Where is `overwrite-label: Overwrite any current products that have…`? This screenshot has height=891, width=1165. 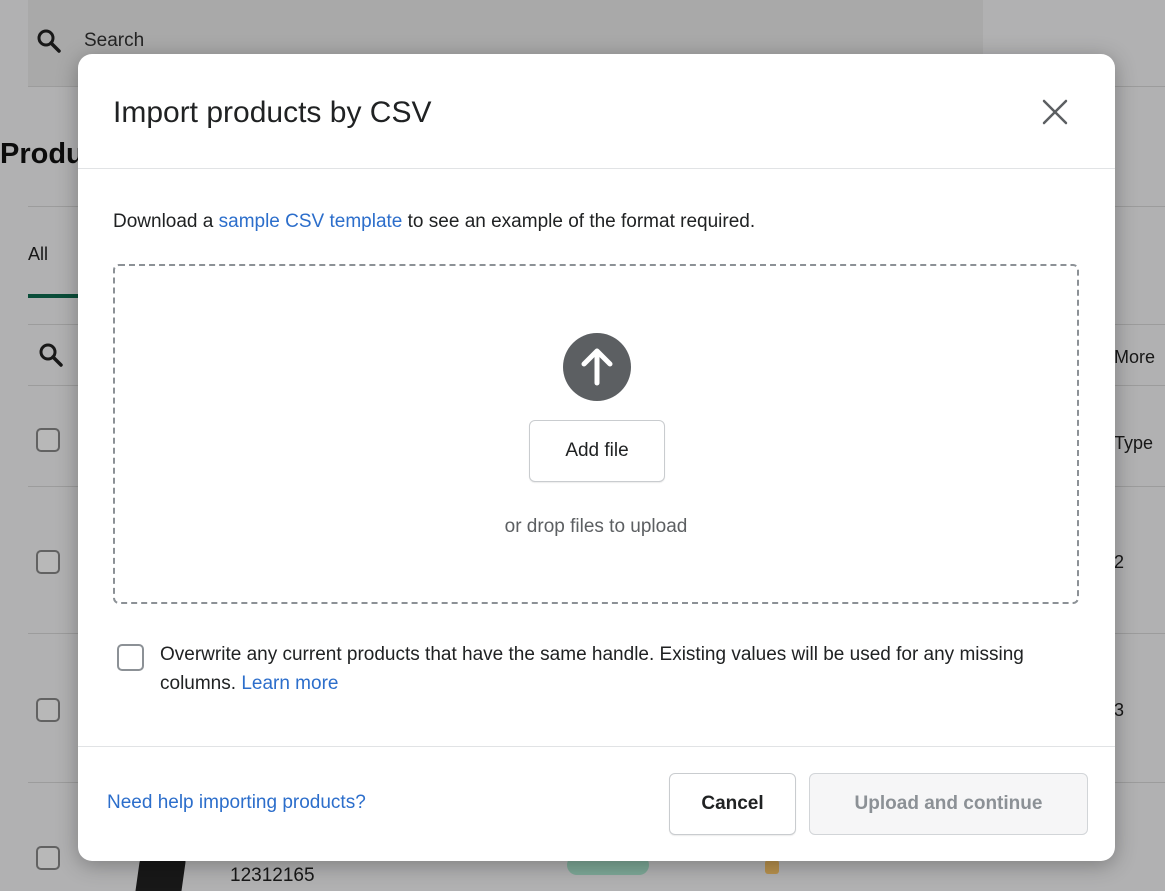 overwrite-label: Overwrite any current products that have… is located at coordinates (610, 669).